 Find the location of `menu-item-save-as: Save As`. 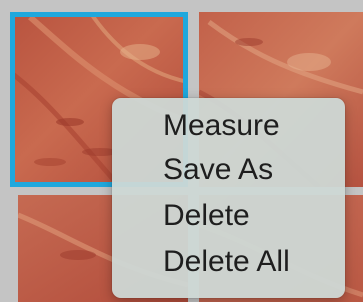

menu-item-save-as: Save As is located at coordinates (228, 170).